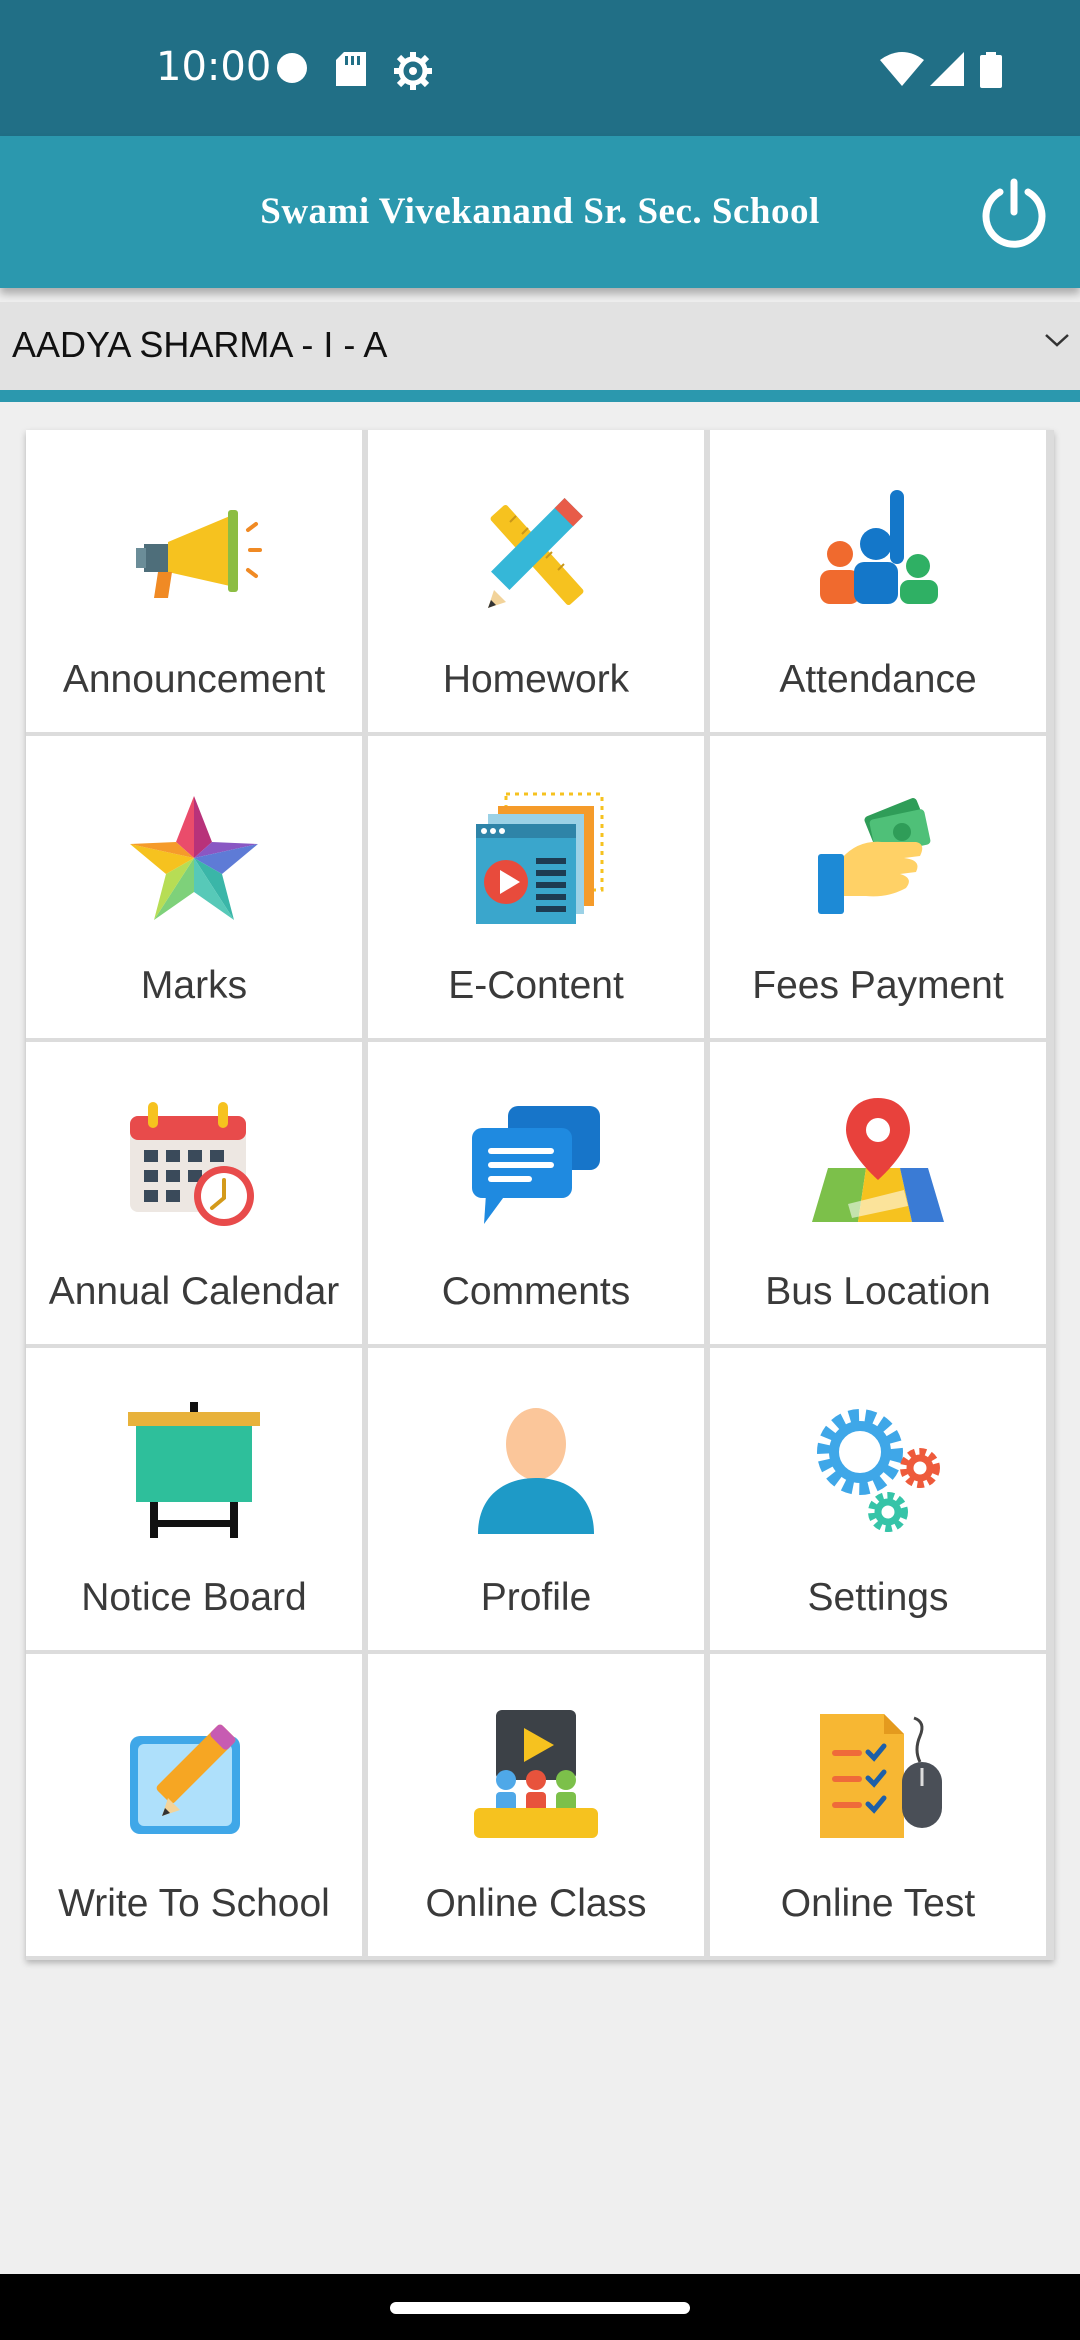 The image size is (1080, 2340). What do you see at coordinates (540, 68) in the screenshot?
I see `status-bar: 10:00` at bounding box center [540, 68].